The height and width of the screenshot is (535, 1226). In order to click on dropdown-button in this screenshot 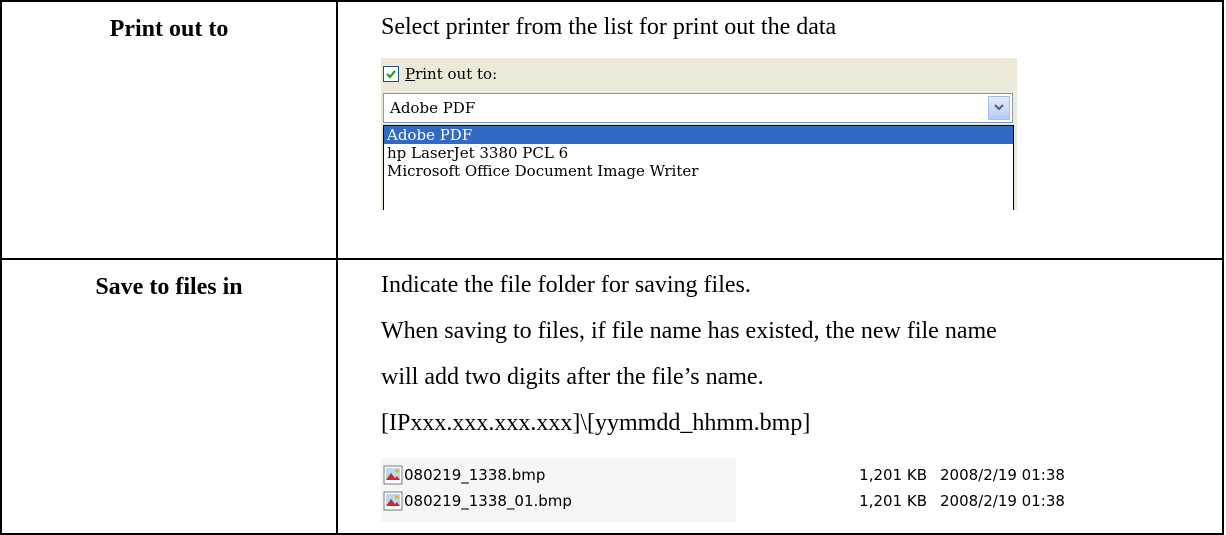, I will do `click(999, 108)`.